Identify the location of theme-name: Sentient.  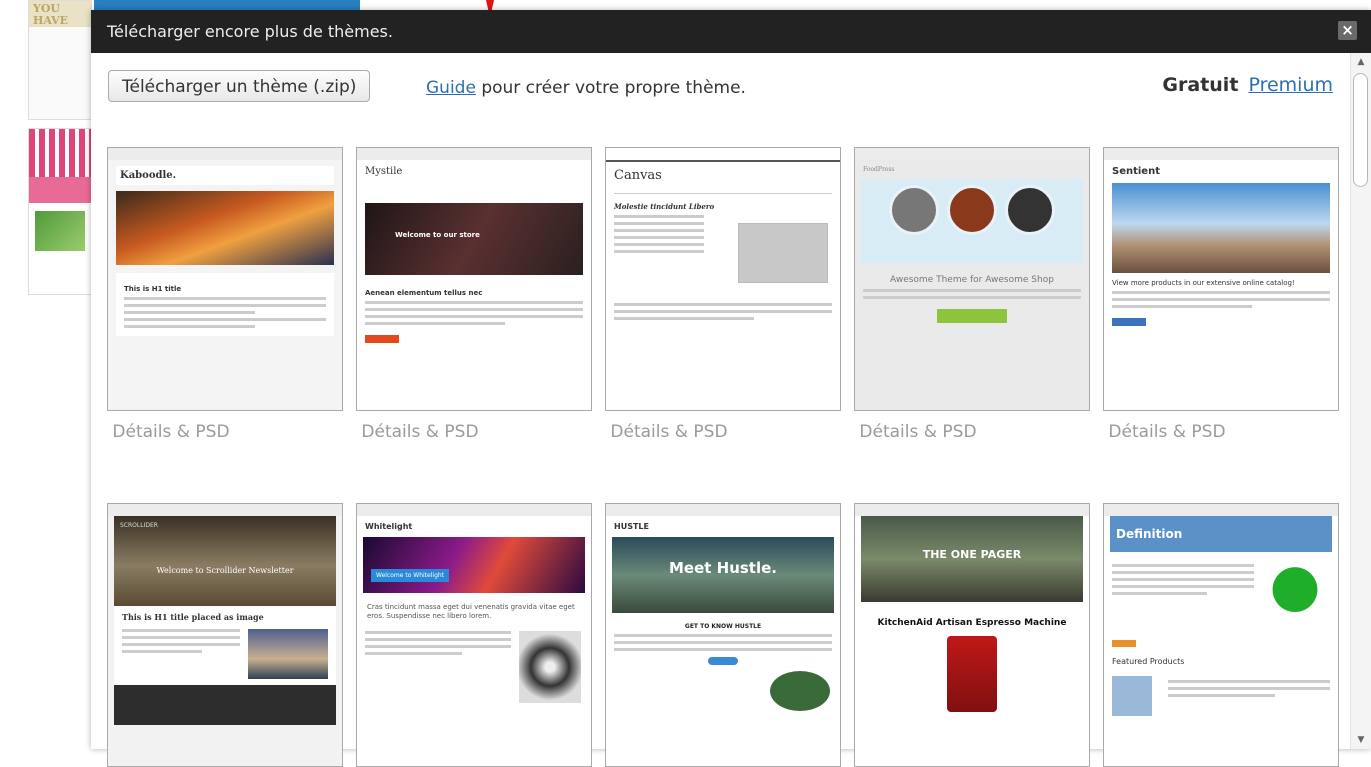
(1136, 171).